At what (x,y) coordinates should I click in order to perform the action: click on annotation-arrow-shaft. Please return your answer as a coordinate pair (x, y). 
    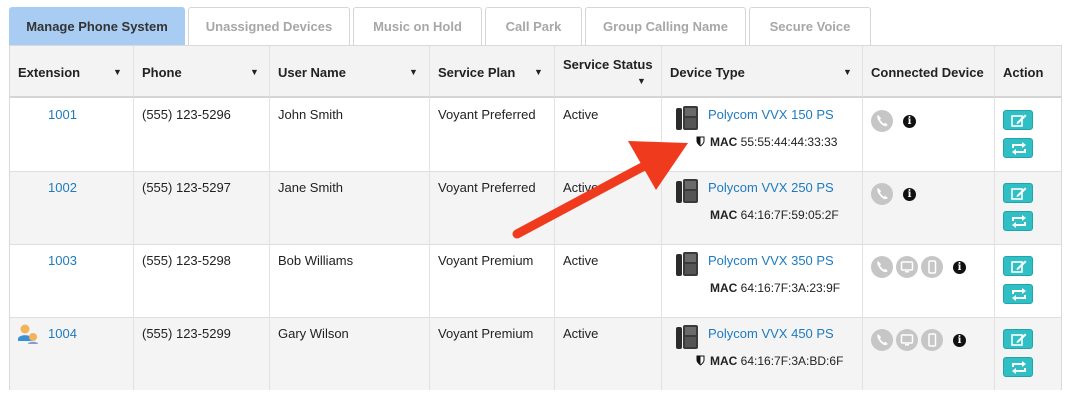
    Looking at the image, I should click on (582, 199).